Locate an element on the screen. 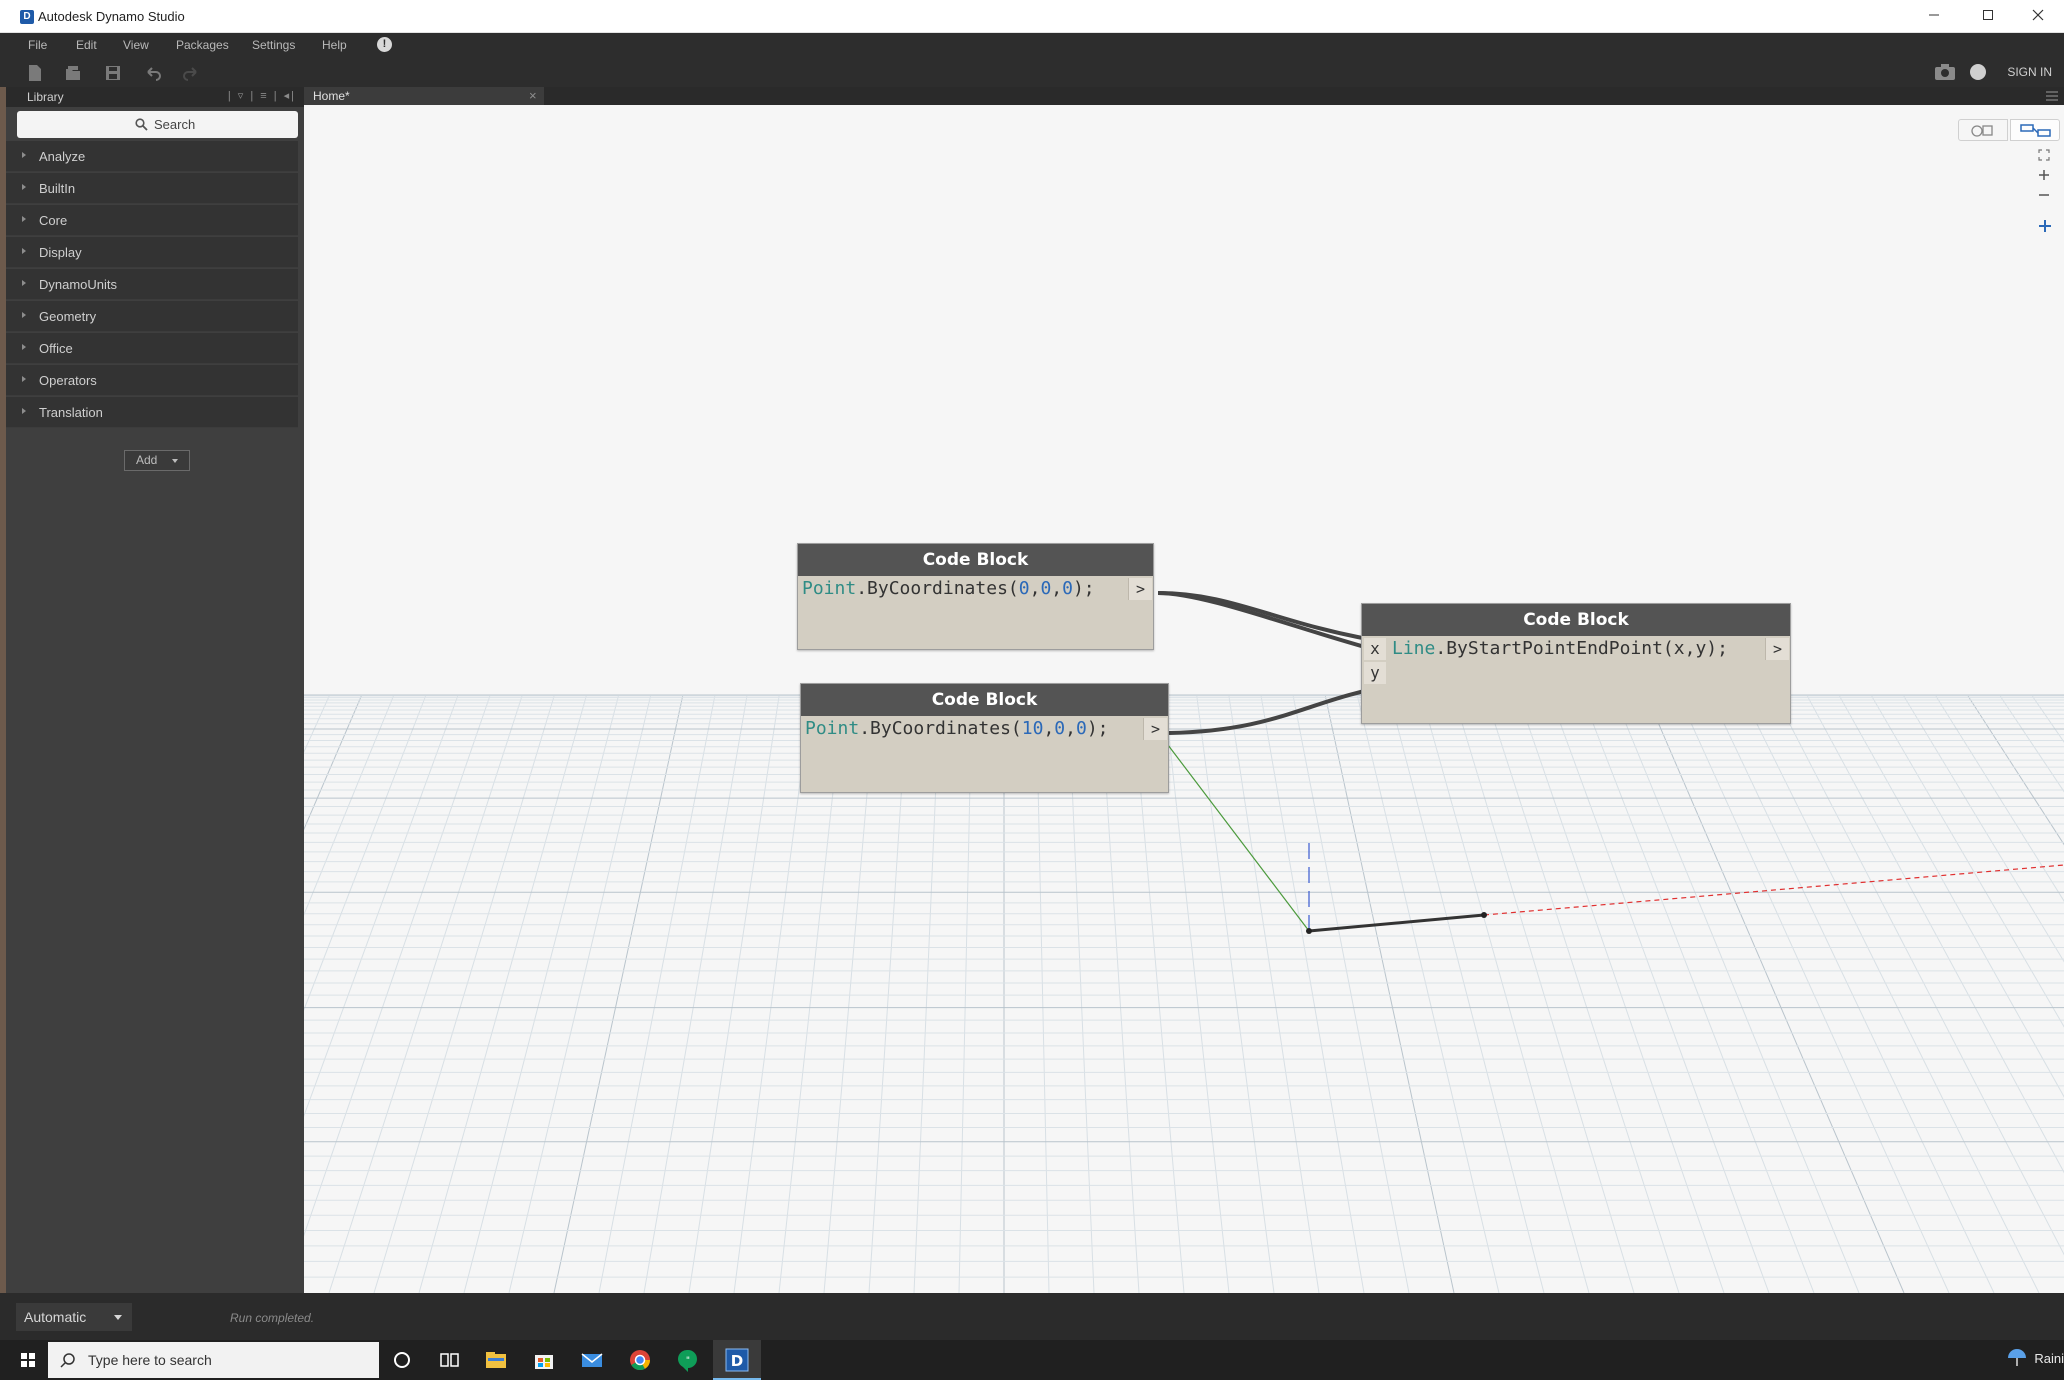  library-category-geometry: Geometry is located at coordinates (152, 316).